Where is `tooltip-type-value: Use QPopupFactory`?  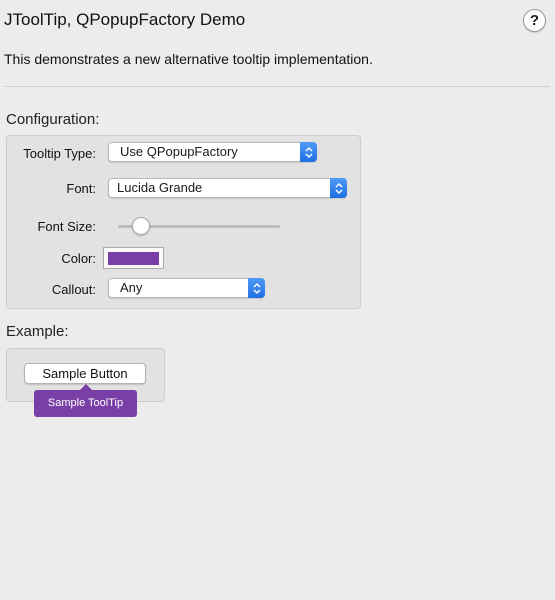 tooltip-type-value: Use QPopupFactory is located at coordinates (179, 151).